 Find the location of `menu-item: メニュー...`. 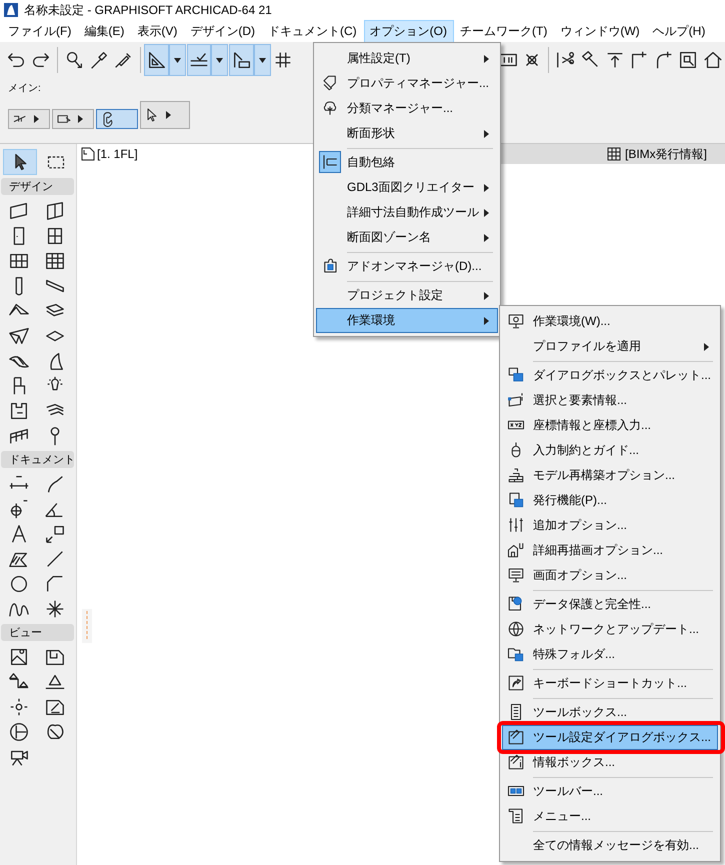

menu-item: メニュー... is located at coordinates (610, 816).